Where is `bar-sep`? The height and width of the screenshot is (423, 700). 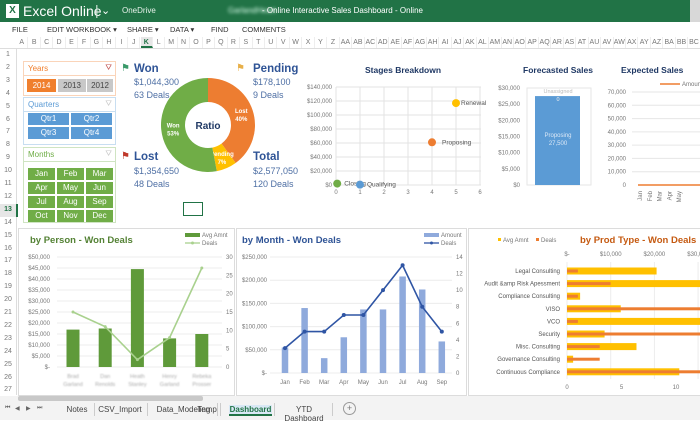 bar-sep is located at coordinates (442, 357).